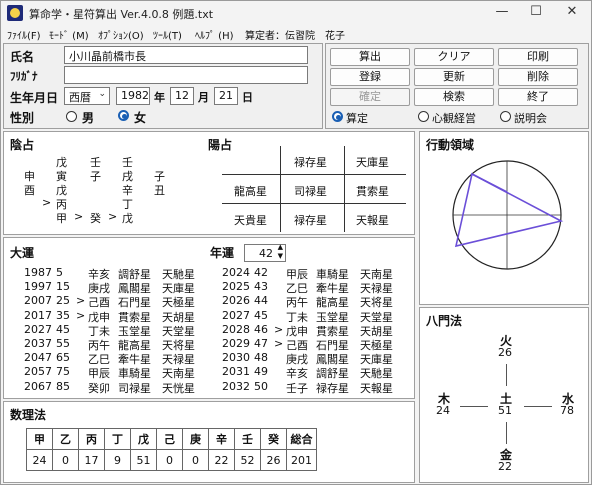 The image size is (592, 485). I want to click on action-area-title: 行動領域, so click(450, 145).